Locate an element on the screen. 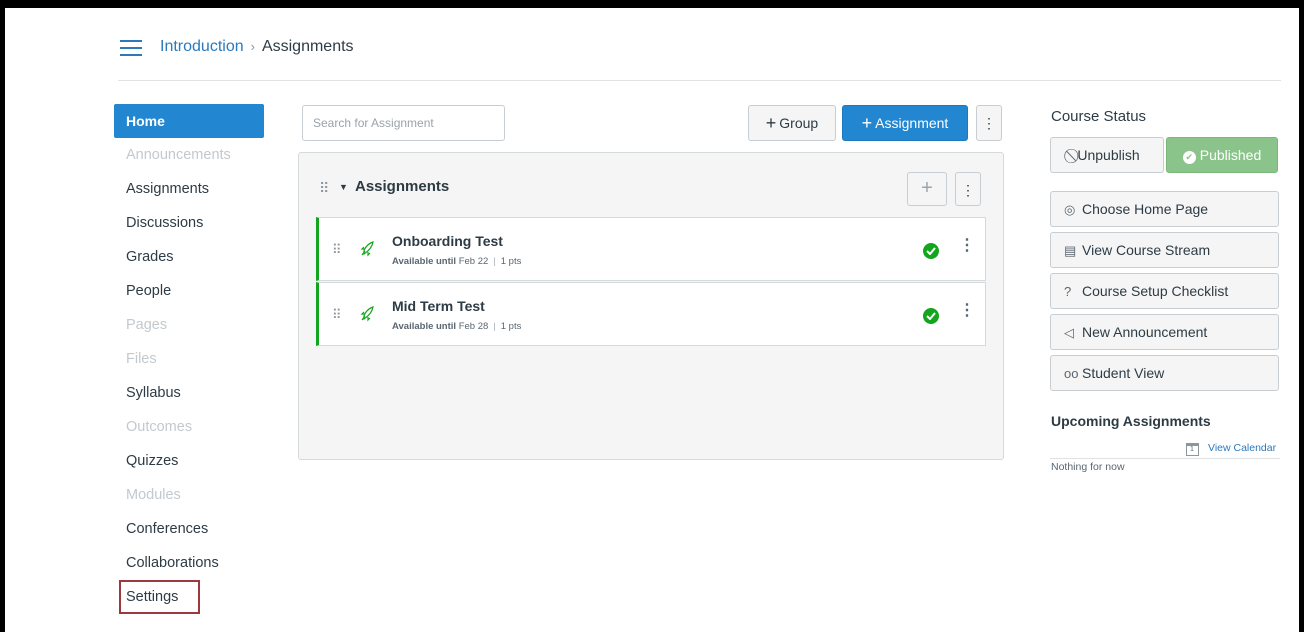  group-options-kebab-icon: ⋮ is located at coordinates (968, 189).